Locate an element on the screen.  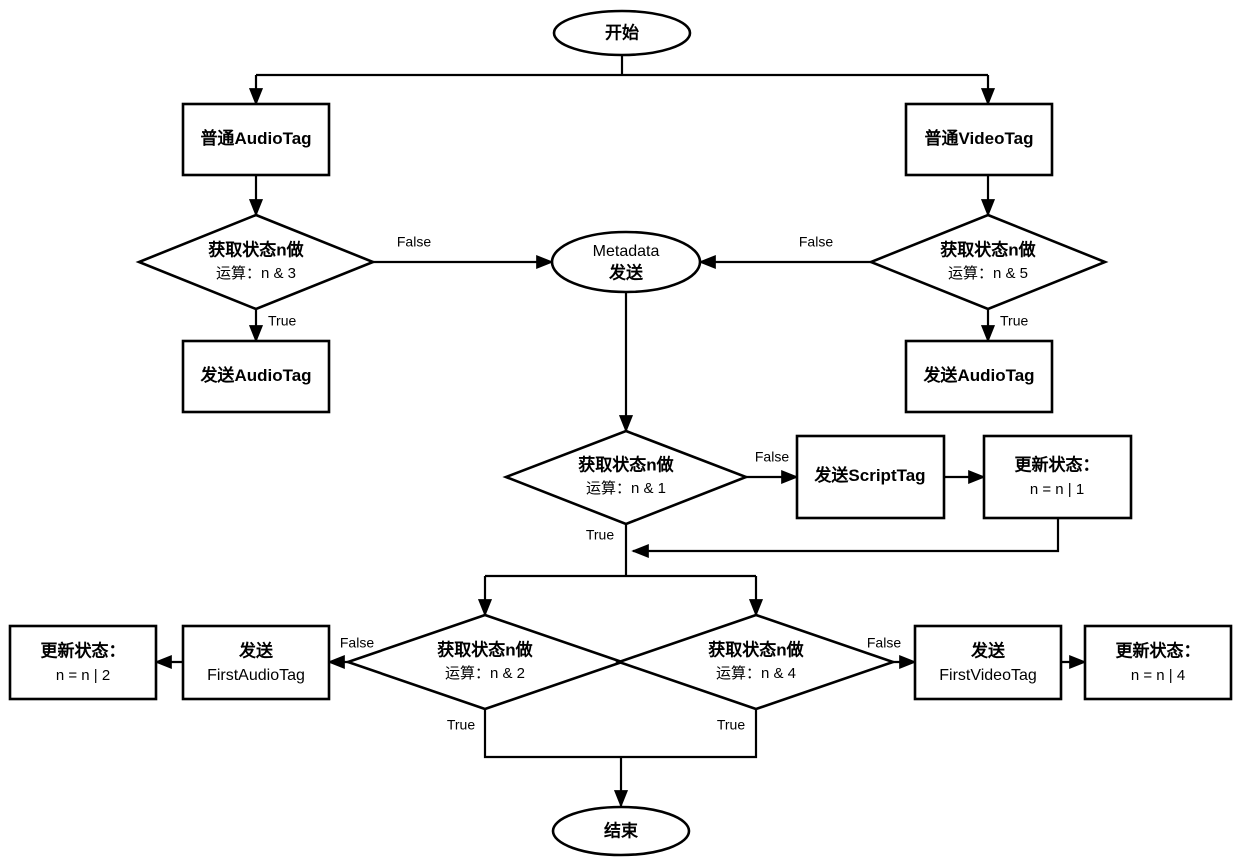
update-n2-rect is located at coordinates (83, 662).